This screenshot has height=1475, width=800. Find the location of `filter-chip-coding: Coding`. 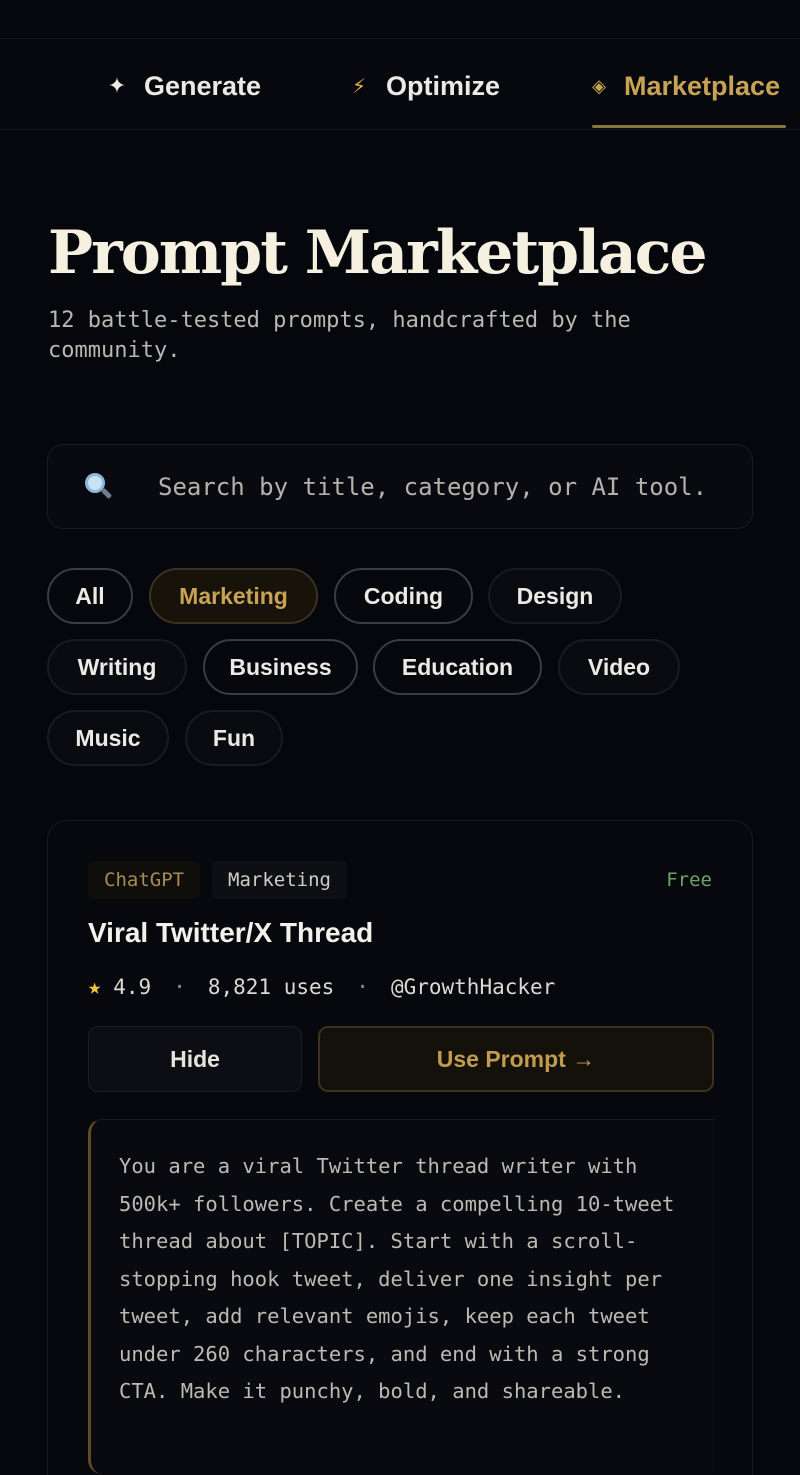

filter-chip-coding: Coding is located at coordinates (403, 596).